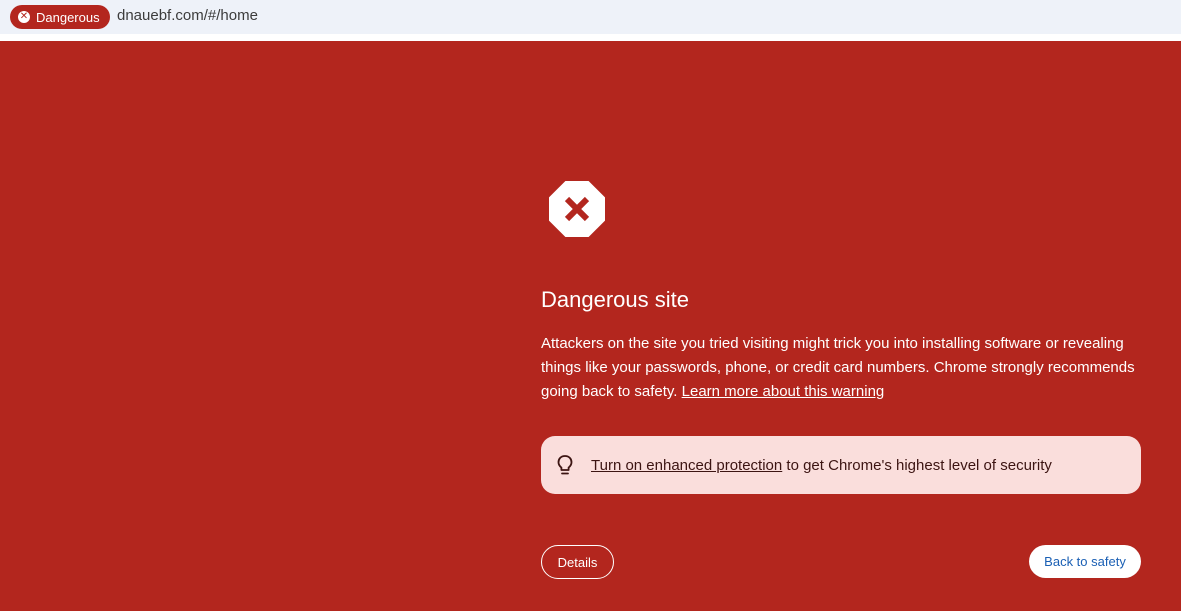  Describe the element at coordinates (577, 562) in the screenshot. I see `details-button: Details` at that location.